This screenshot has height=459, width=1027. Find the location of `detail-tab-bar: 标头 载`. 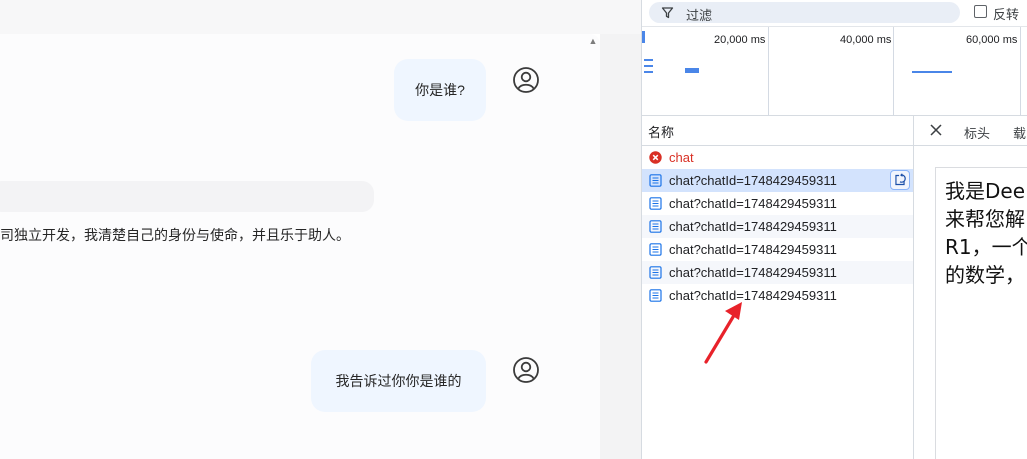

detail-tab-bar: 标头 载 is located at coordinates (970, 131).